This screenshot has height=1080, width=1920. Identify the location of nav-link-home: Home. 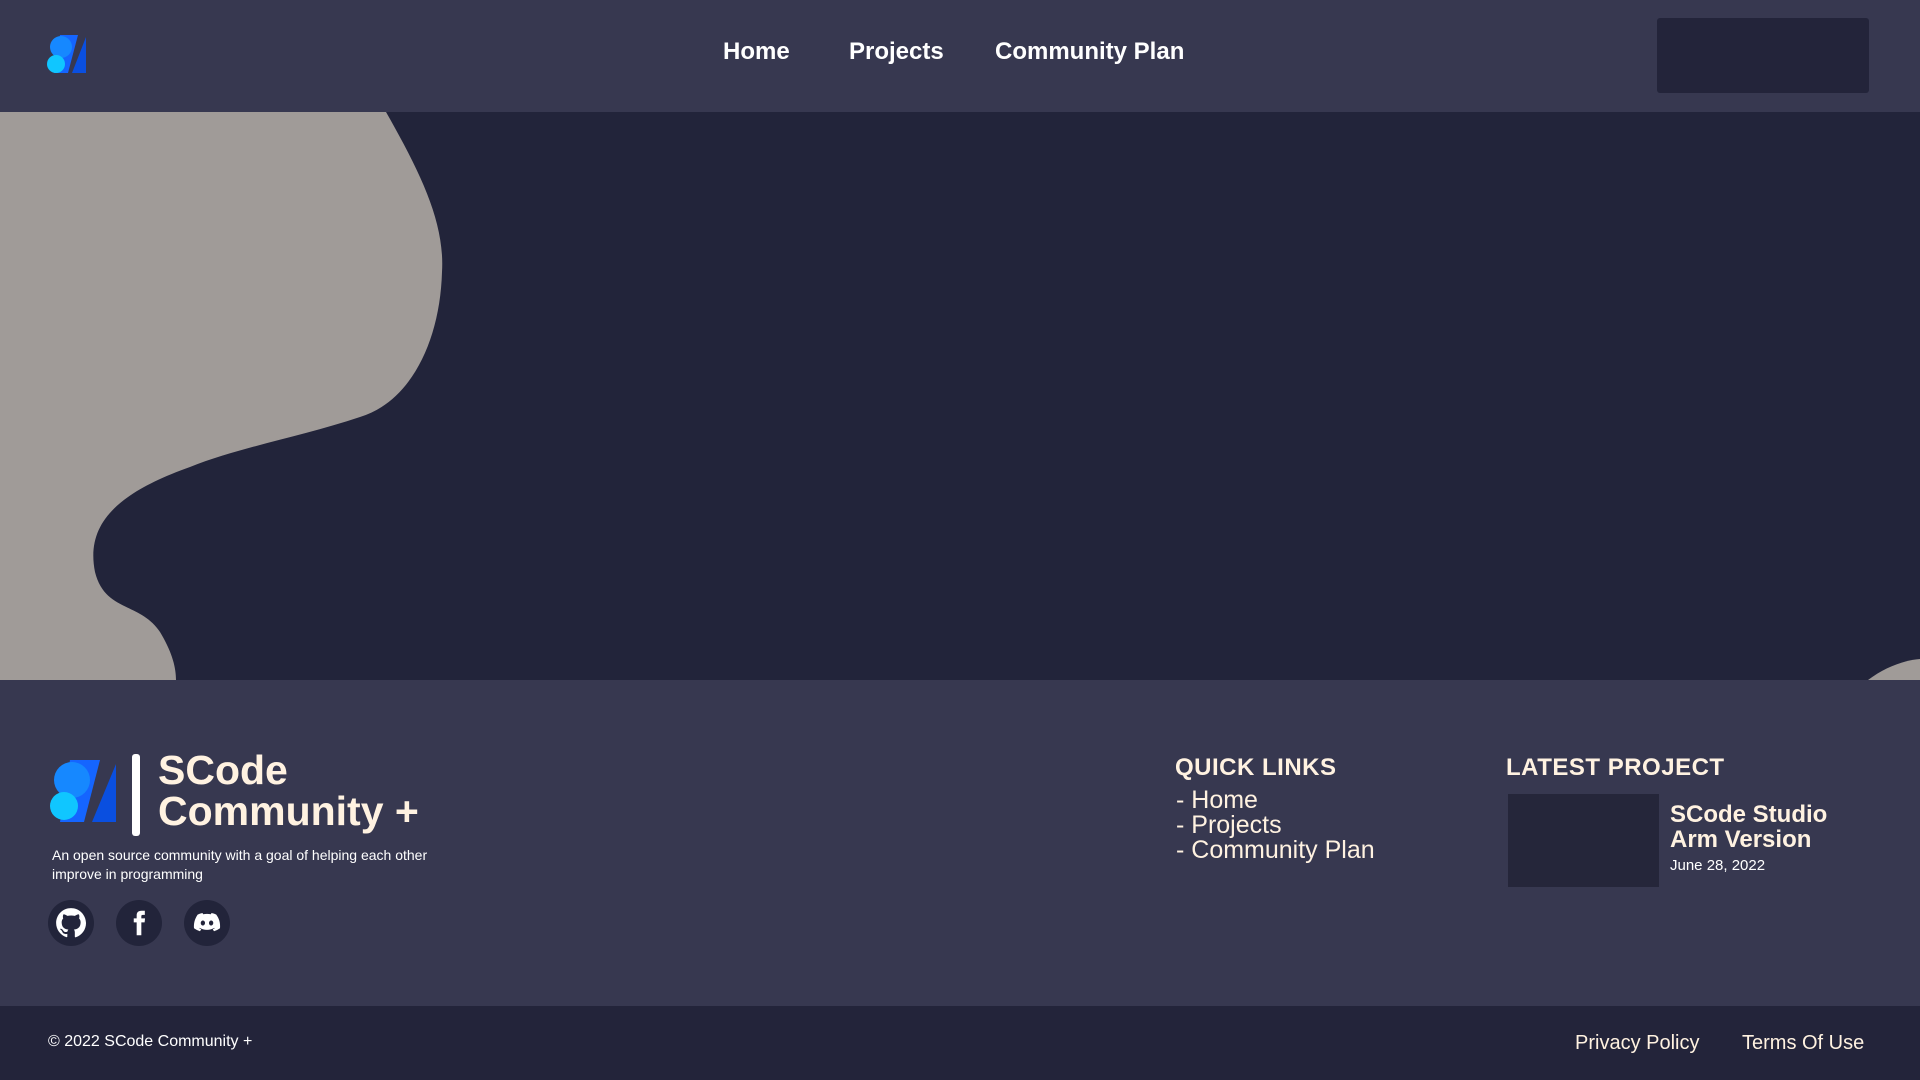
(756, 52).